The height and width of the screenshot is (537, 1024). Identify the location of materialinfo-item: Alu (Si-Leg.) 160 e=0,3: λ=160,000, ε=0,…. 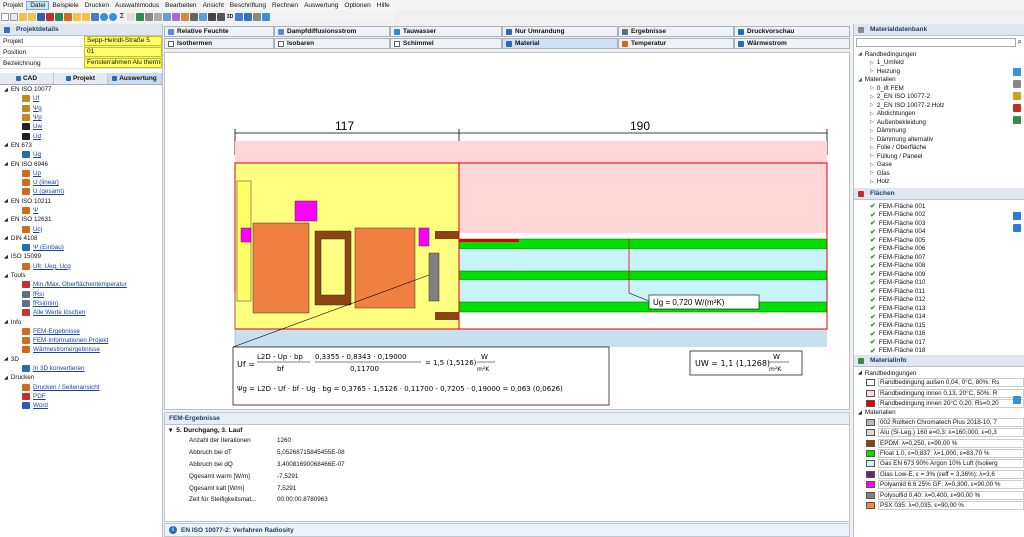
(940, 433).